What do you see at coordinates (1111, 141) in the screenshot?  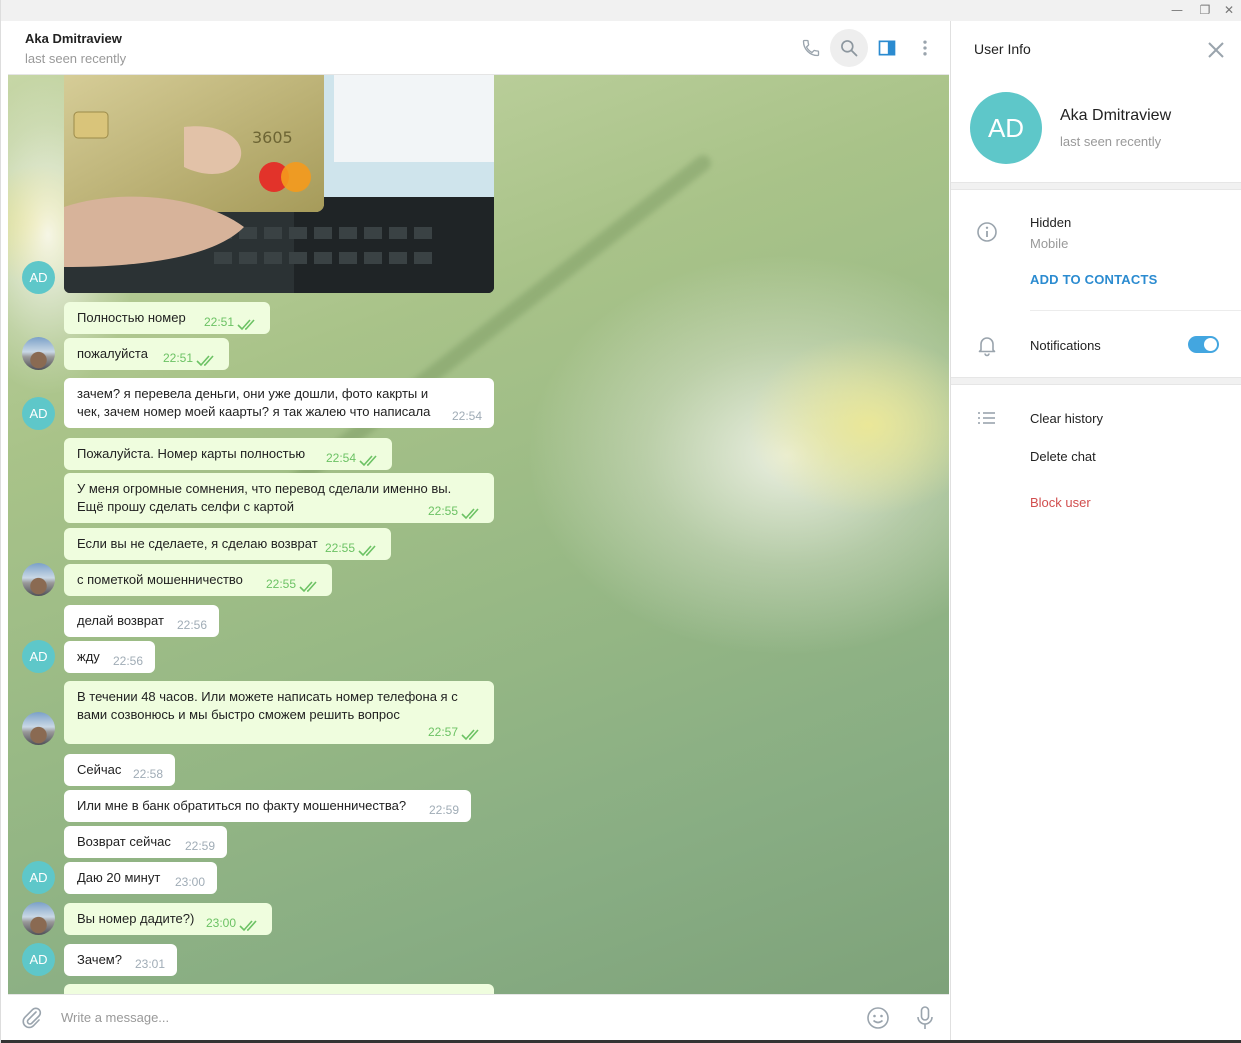 I see `profile-status: last seen recently` at bounding box center [1111, 141].